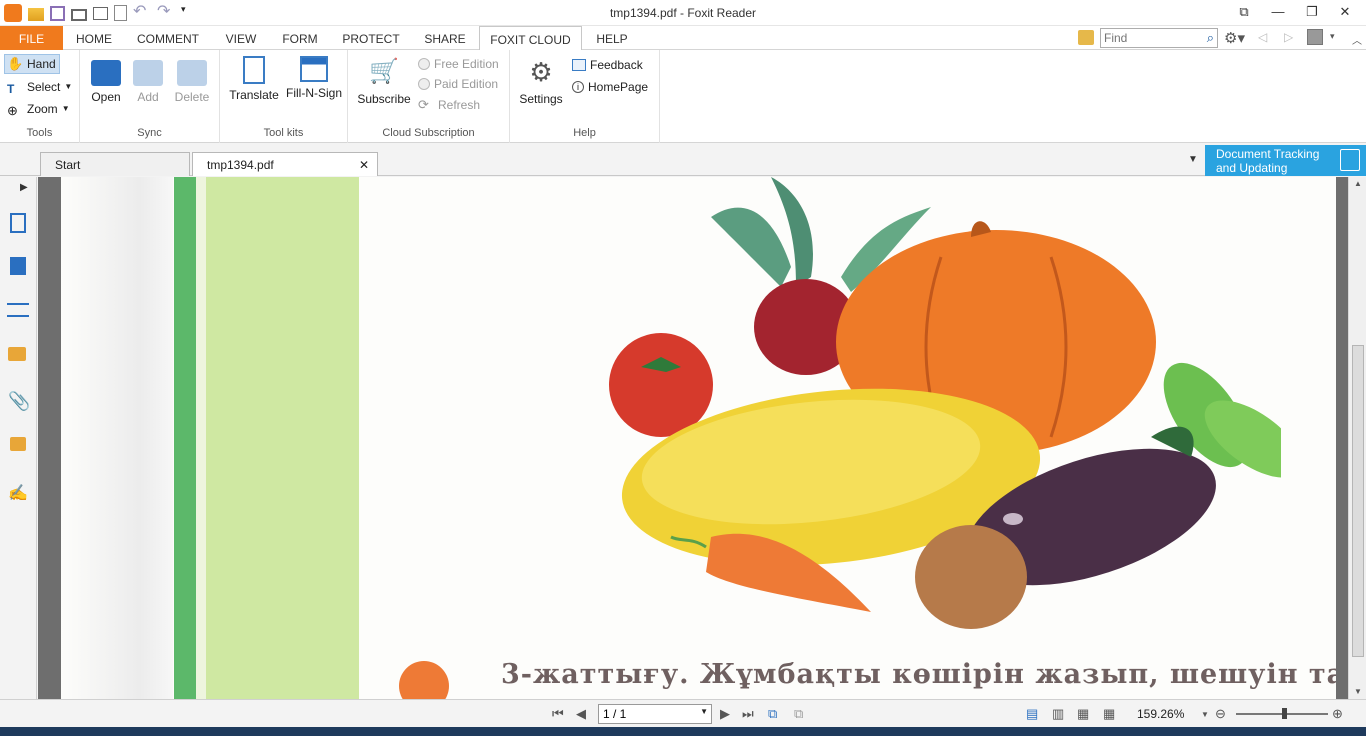 The height and width of the screenshot is (736, 1366). What do you see at coordinates (201, 438) in the screenshot?
I see `strip-gap` at bounding box center [201, 438].